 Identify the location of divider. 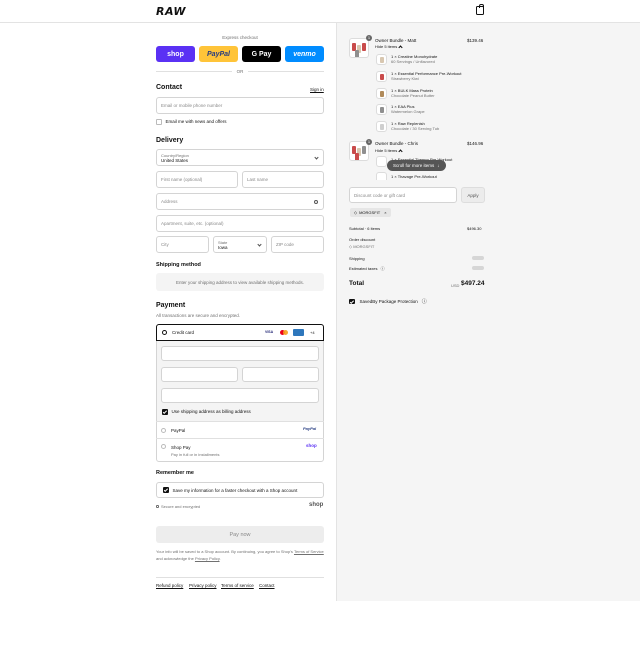
(286, 71).